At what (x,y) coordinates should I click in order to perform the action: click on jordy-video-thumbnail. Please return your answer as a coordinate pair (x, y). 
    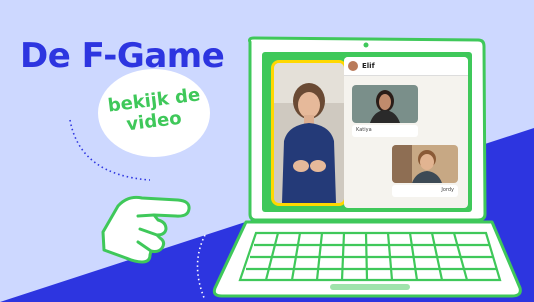
    Looking at the image, I should click on (425, 164).